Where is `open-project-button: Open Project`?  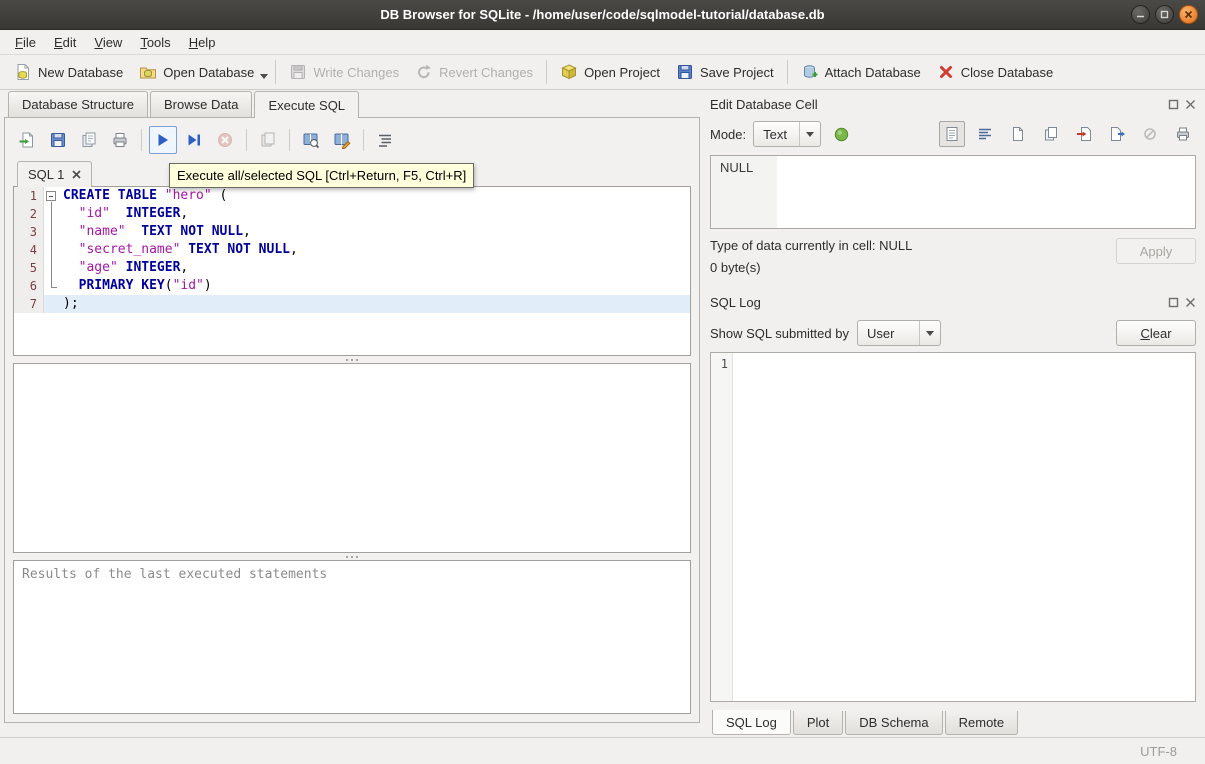 open-project-button: Open Project is located at coordinates (610, 72).